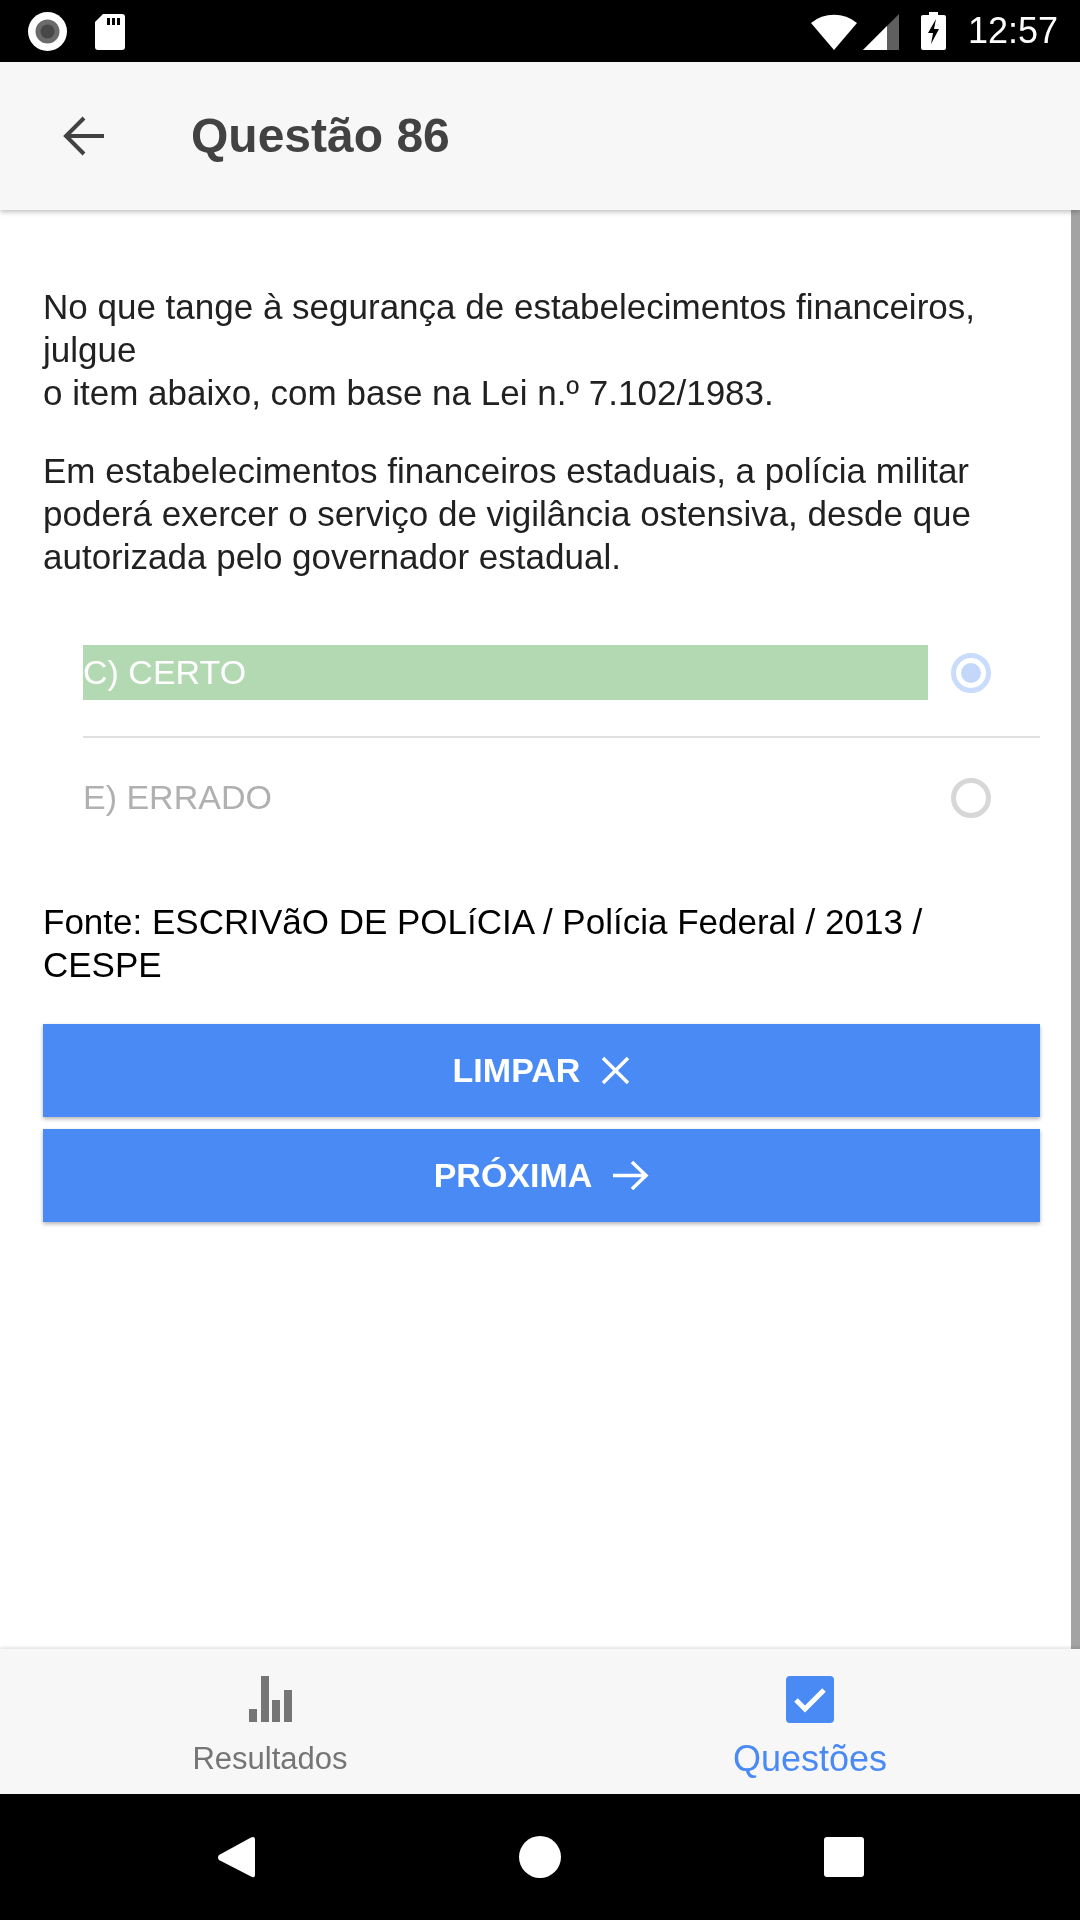  I want to click on option-label: E) ERRADO, so click(178, 797).